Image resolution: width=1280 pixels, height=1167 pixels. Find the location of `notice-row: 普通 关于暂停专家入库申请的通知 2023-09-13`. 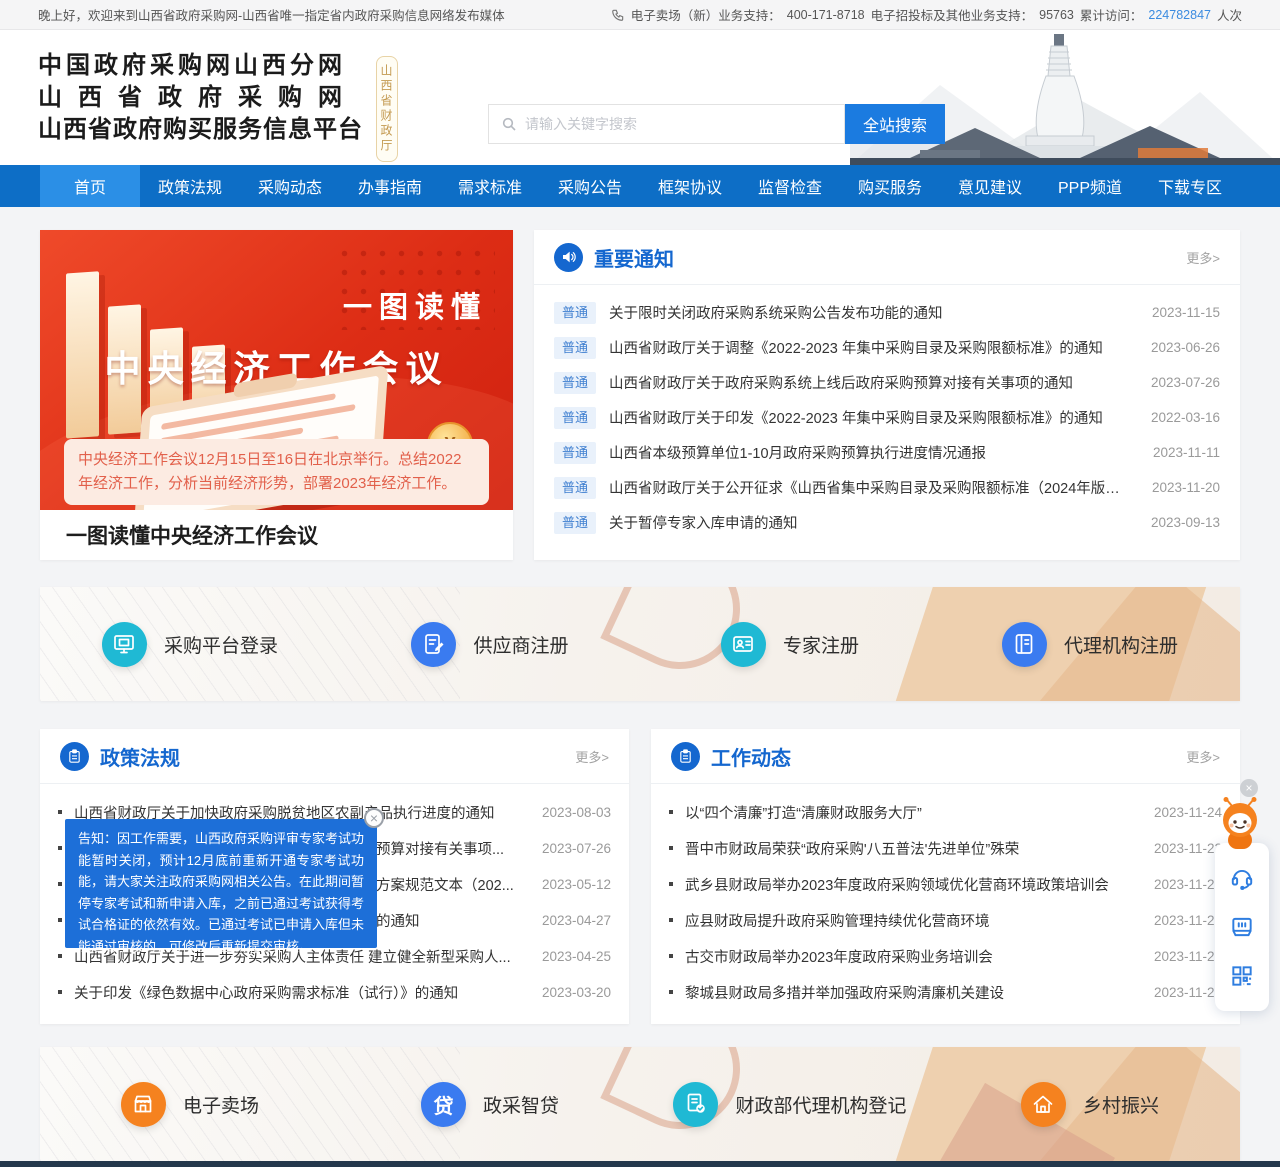

notice-row: 普通 关于暂停专家入库申请的通知 2023-09-13 is located at coordinates (887, 522).